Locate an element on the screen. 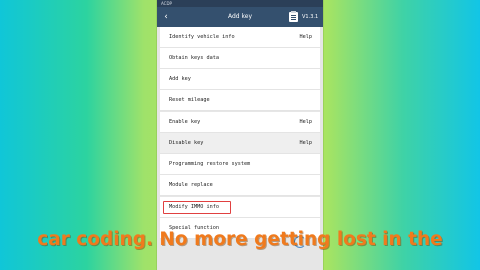 This screenshot has width=480, height=270. list-item-label: Modify IMMO info is located at coordinates (194, 207).